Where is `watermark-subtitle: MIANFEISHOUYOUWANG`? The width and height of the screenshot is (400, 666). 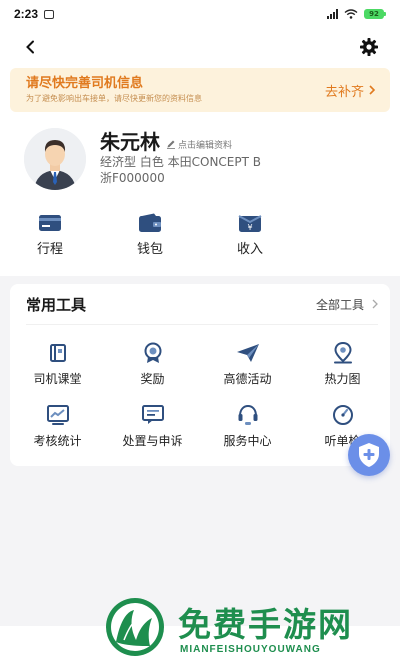
watermark-subtitle: MIANFEISHOUYOUWANG is located at coordinates (250, 649).